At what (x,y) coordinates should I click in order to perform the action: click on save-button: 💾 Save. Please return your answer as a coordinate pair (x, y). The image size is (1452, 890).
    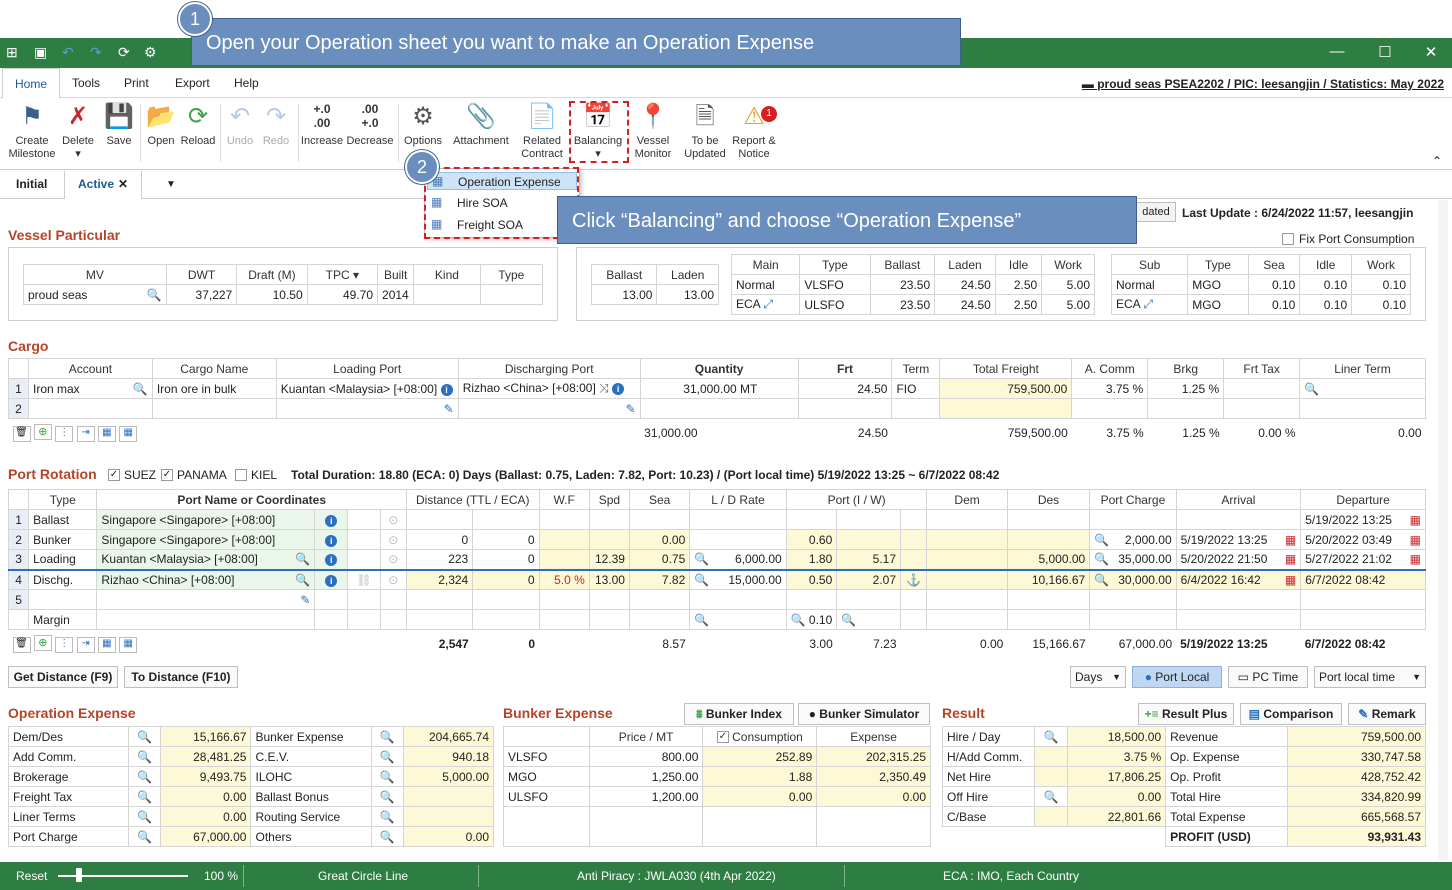
    Looking at the image, I should click on (119, 125).